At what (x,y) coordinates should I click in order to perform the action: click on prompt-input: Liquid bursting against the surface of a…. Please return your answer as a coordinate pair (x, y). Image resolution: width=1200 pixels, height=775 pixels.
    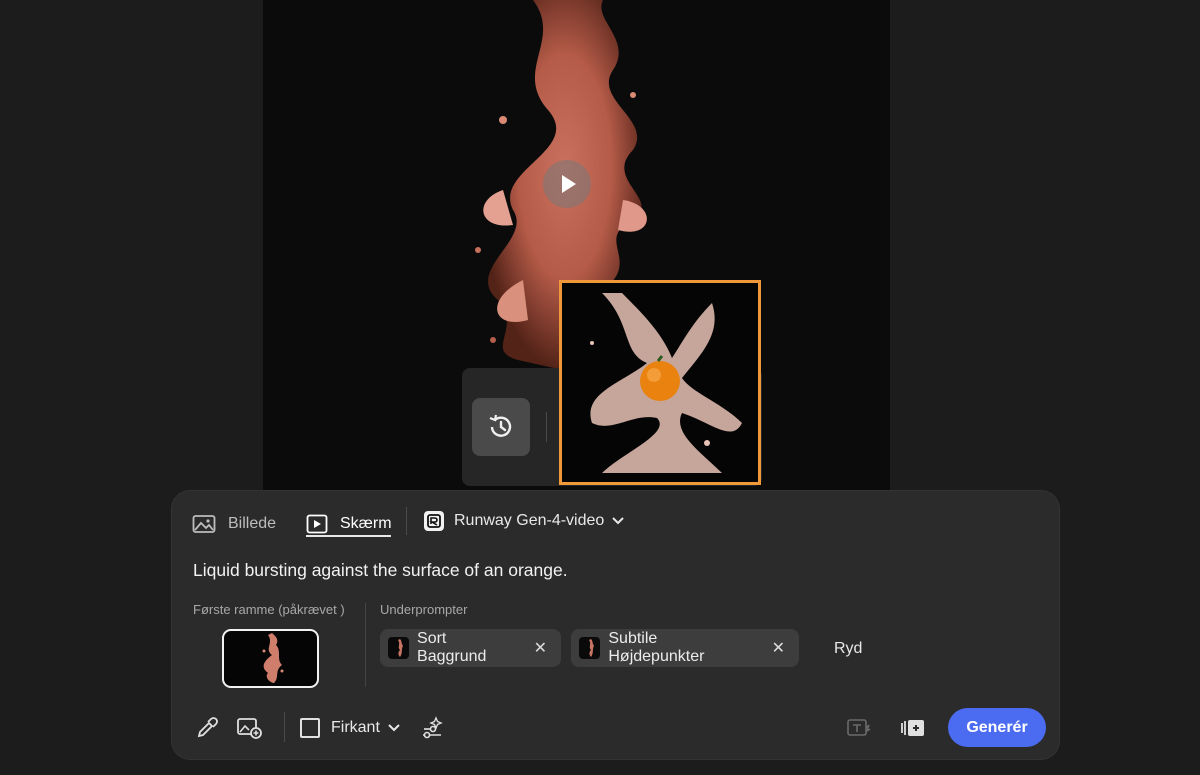
    Looking at the image, I should click on (380, 570).